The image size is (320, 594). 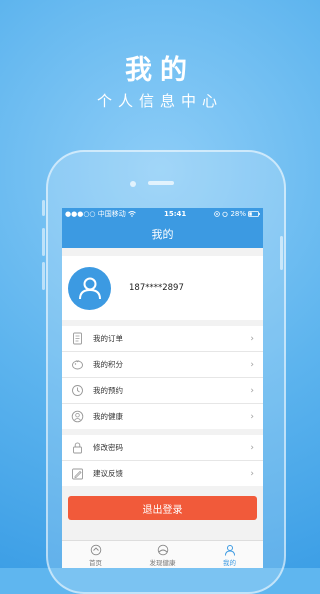 I want to click on health-icon, so click(x=77, y=417).